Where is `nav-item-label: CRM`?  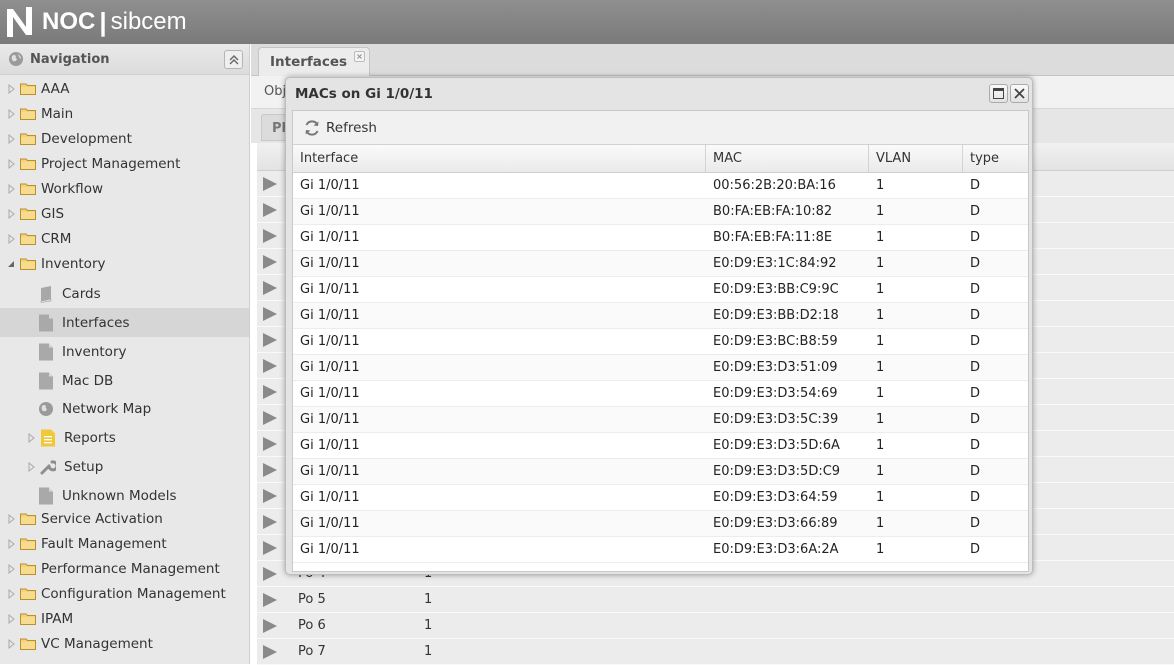 nav-item-label: CRM is located at coordinates (56, 238).